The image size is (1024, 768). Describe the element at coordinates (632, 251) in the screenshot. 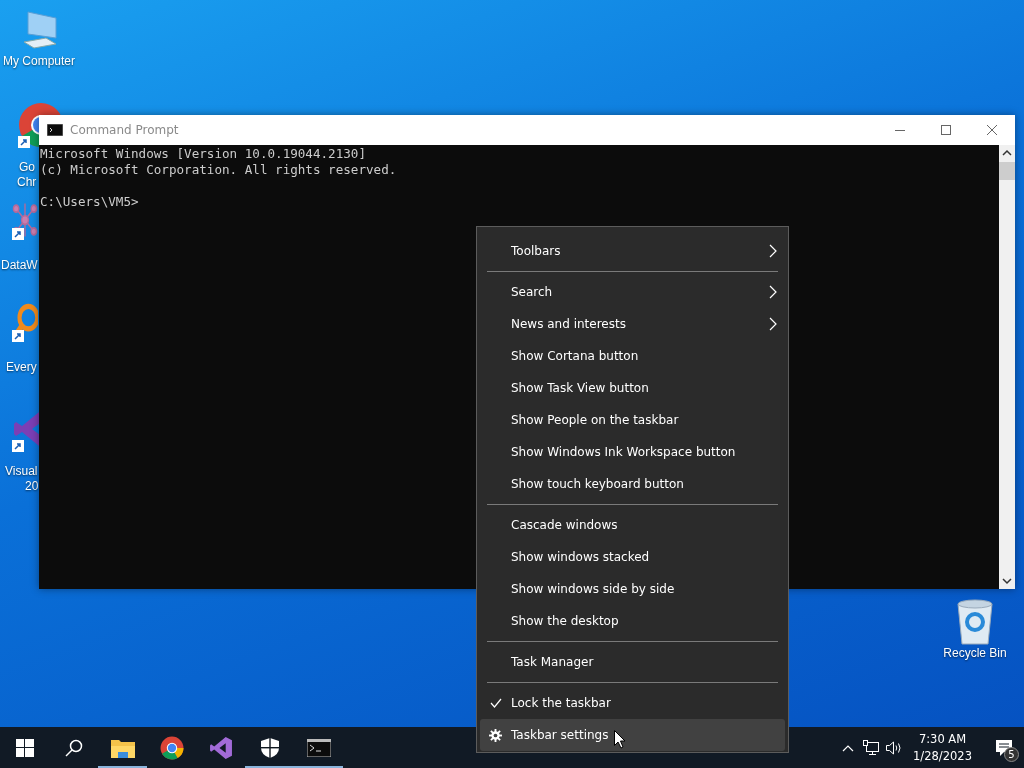

I see `menu-item: Toolbars` at that location.